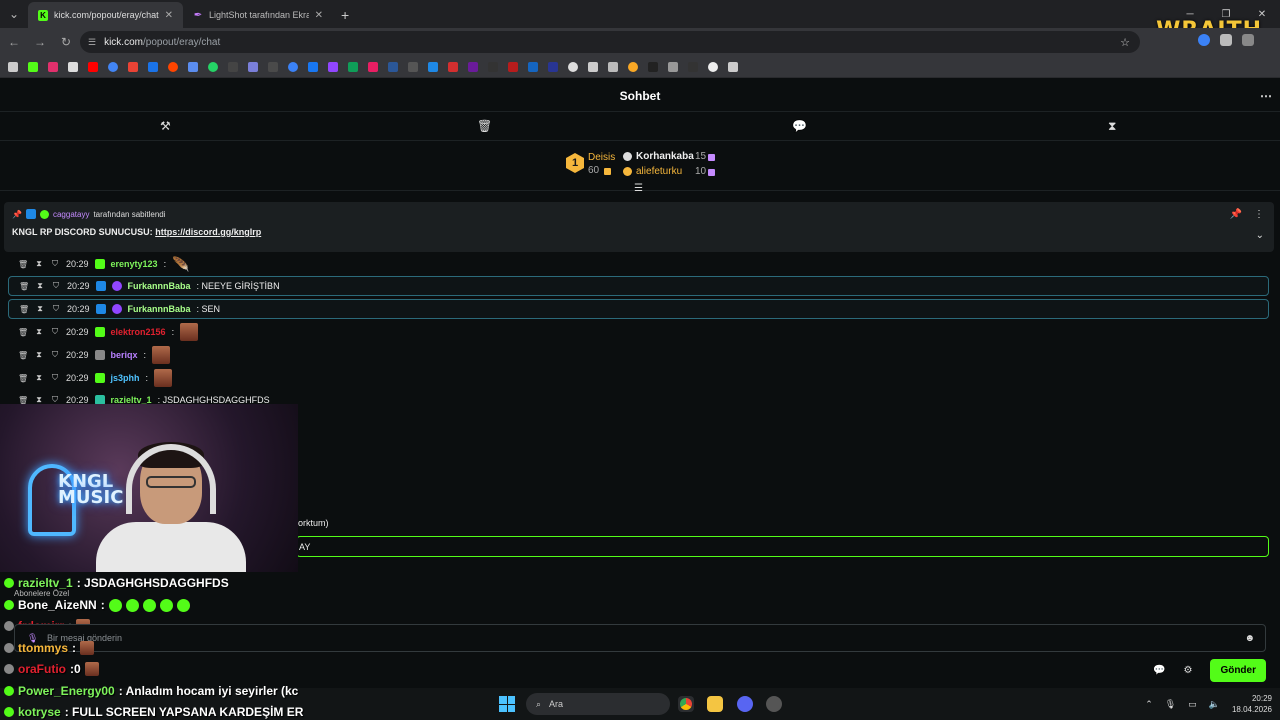 The width and height of the screenshot is (1280, 720). Describe the element at coordinates (640, 638) in the screenshot. I see `chat-input: 🎙 Bir mesaj gönderin ☻` at that location.